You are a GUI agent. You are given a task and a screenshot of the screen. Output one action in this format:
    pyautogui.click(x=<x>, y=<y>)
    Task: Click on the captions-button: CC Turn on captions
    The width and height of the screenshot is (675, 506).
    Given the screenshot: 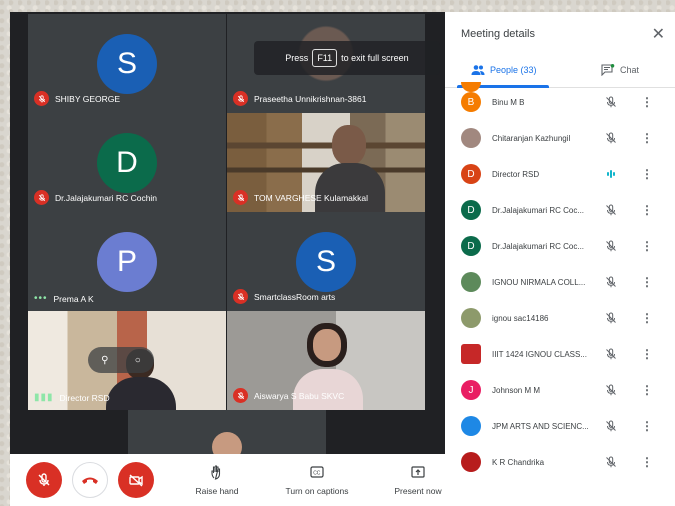 What is the action you would take?
    pyautogui.click(x=317, y=480)
    